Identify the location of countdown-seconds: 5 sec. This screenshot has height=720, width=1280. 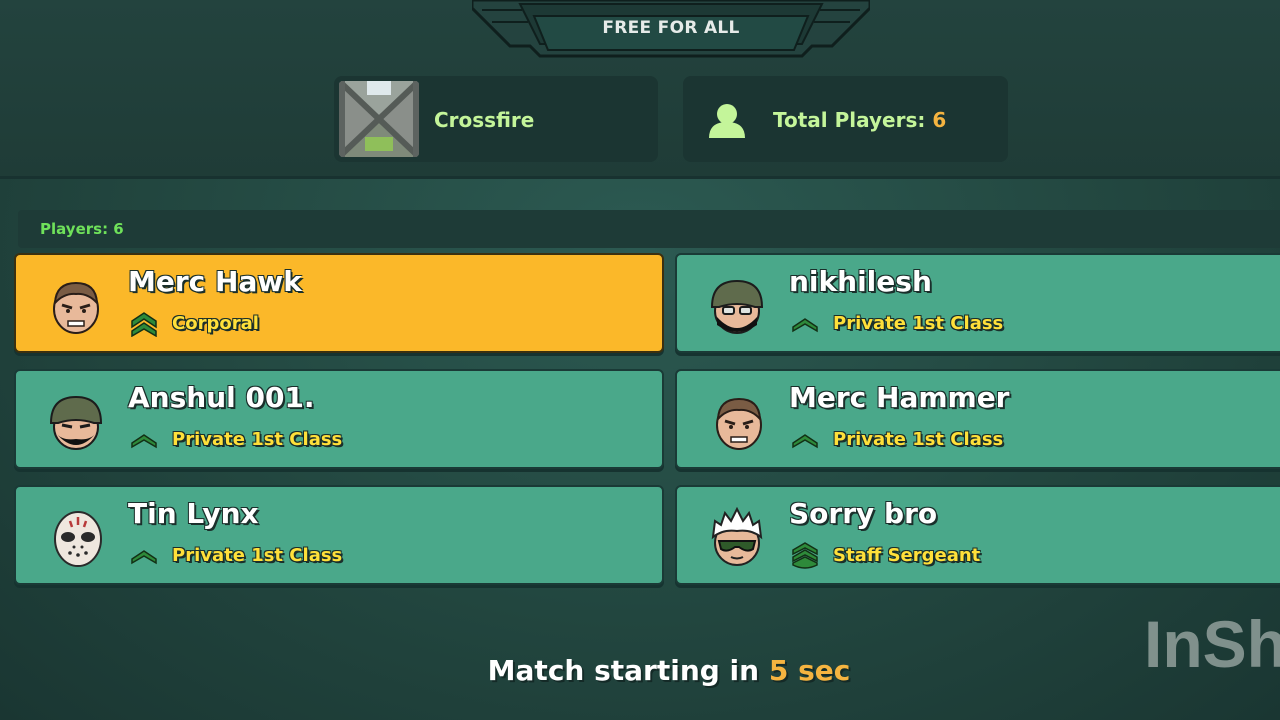
(809, 670).